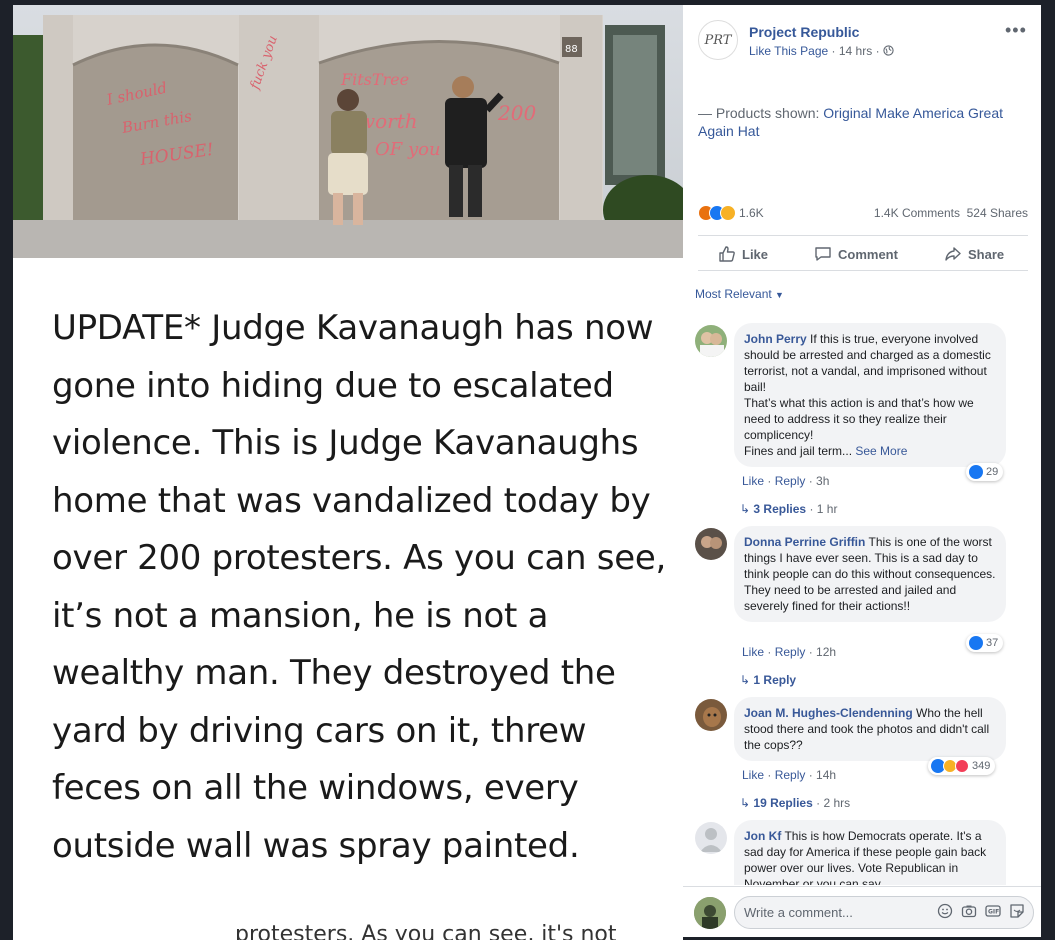  I want to click on comment-time: 14h, so click(826, 775).